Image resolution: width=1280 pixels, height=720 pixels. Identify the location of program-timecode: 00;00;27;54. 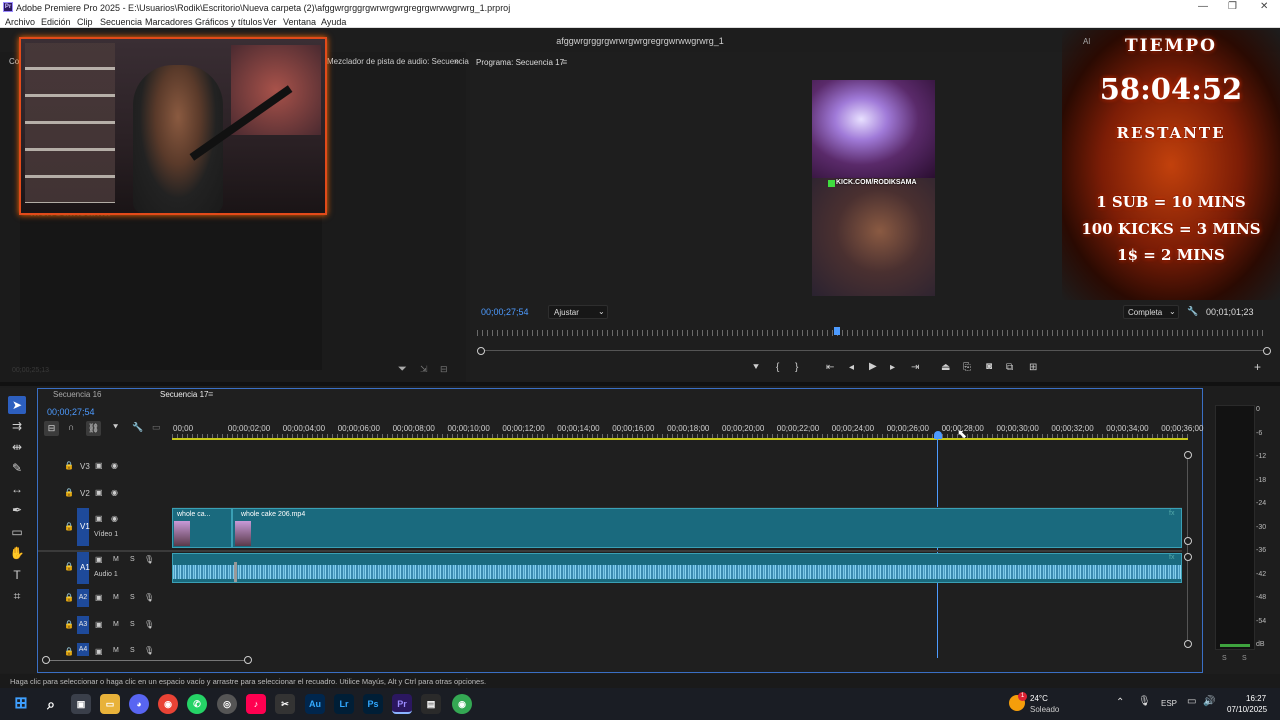
(505, 312).